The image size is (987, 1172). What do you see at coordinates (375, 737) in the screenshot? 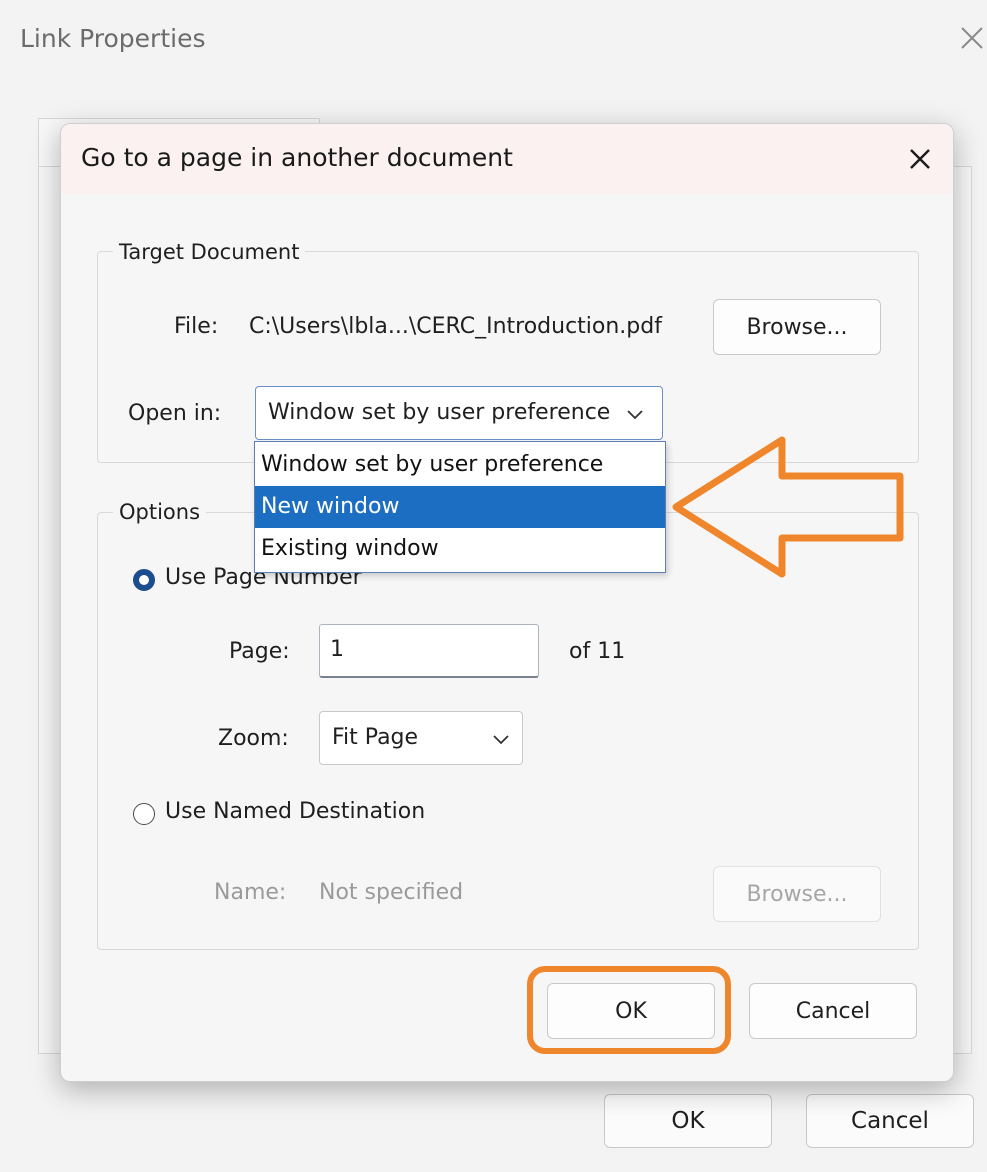
I see `zoom-value: Fit Page` at bounding box center [375, 737].